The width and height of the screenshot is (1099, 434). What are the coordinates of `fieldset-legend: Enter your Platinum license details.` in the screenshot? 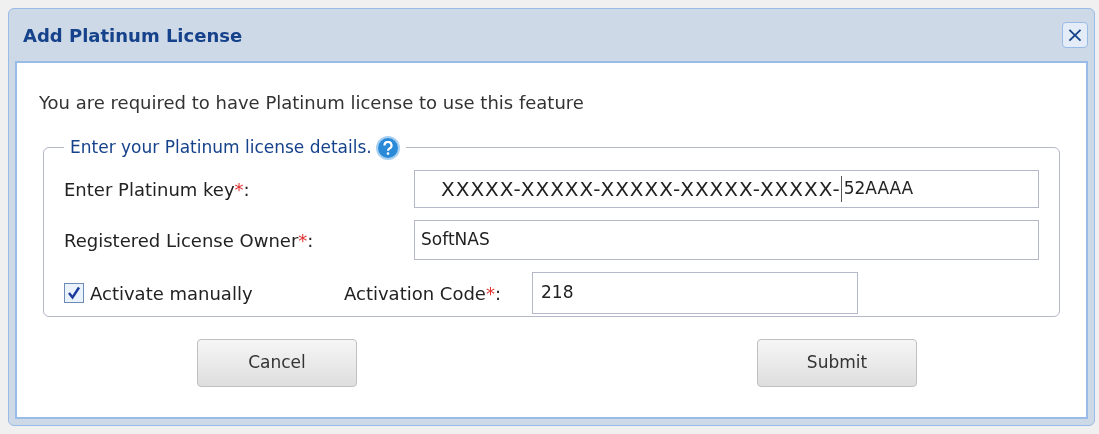 It's located at (221, 148).